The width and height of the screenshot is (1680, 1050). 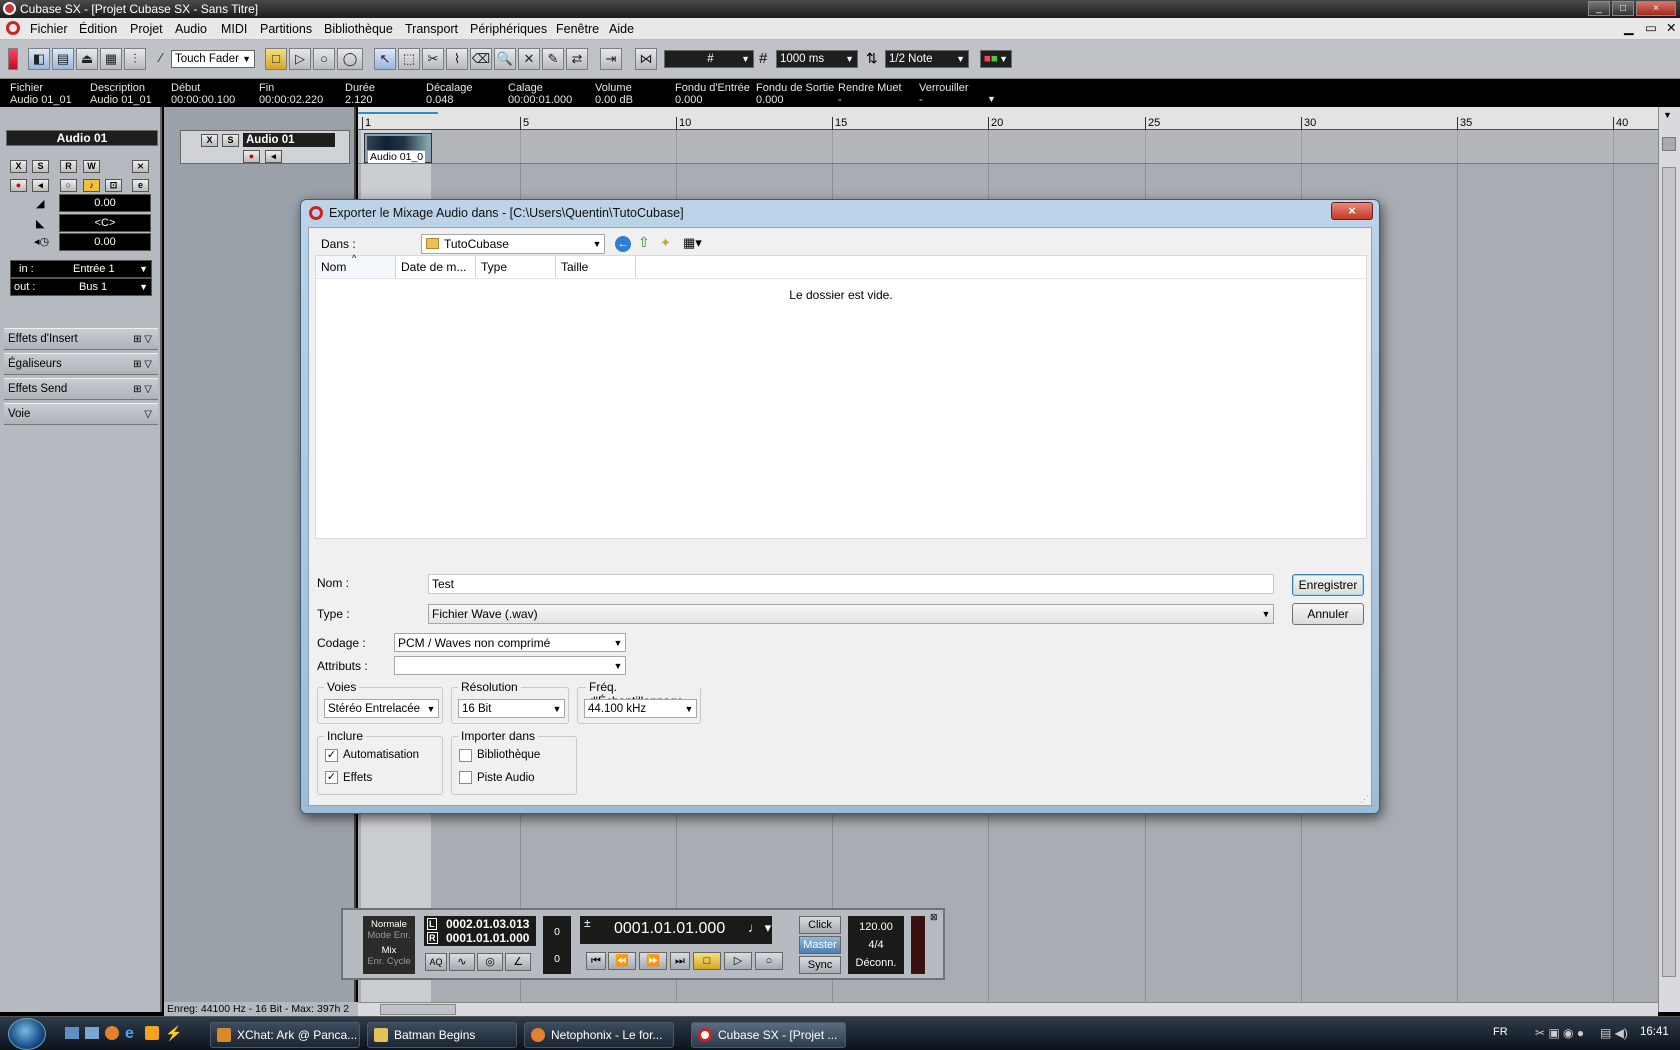 I want to click on dialog-close-button: ×, so click(x=1352, y=211).